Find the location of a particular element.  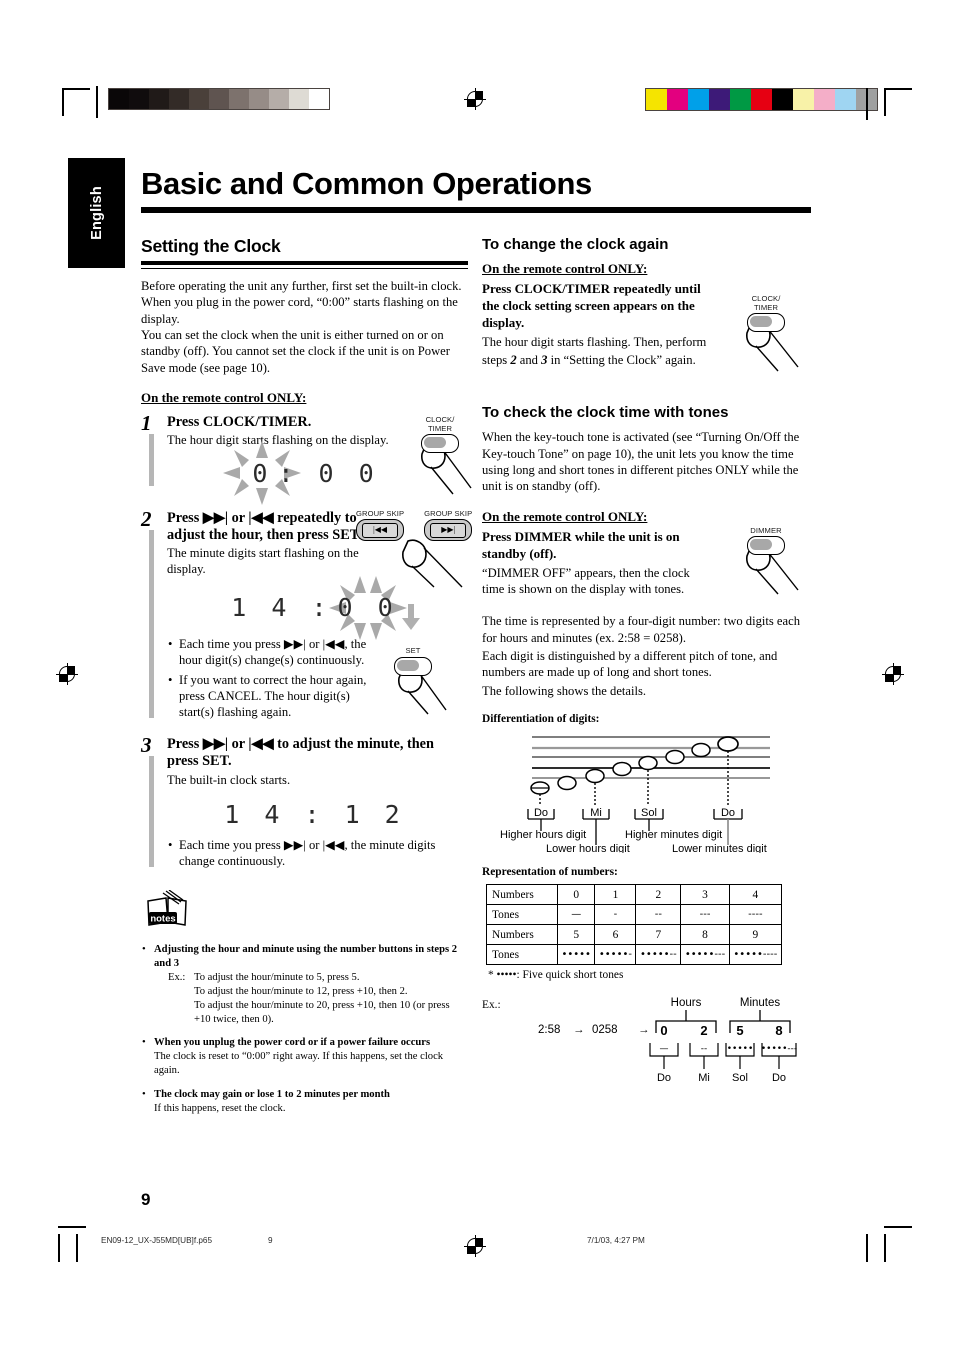

skip-back-glyph-inline: |◀◀ is located at coordinates (261, 517).